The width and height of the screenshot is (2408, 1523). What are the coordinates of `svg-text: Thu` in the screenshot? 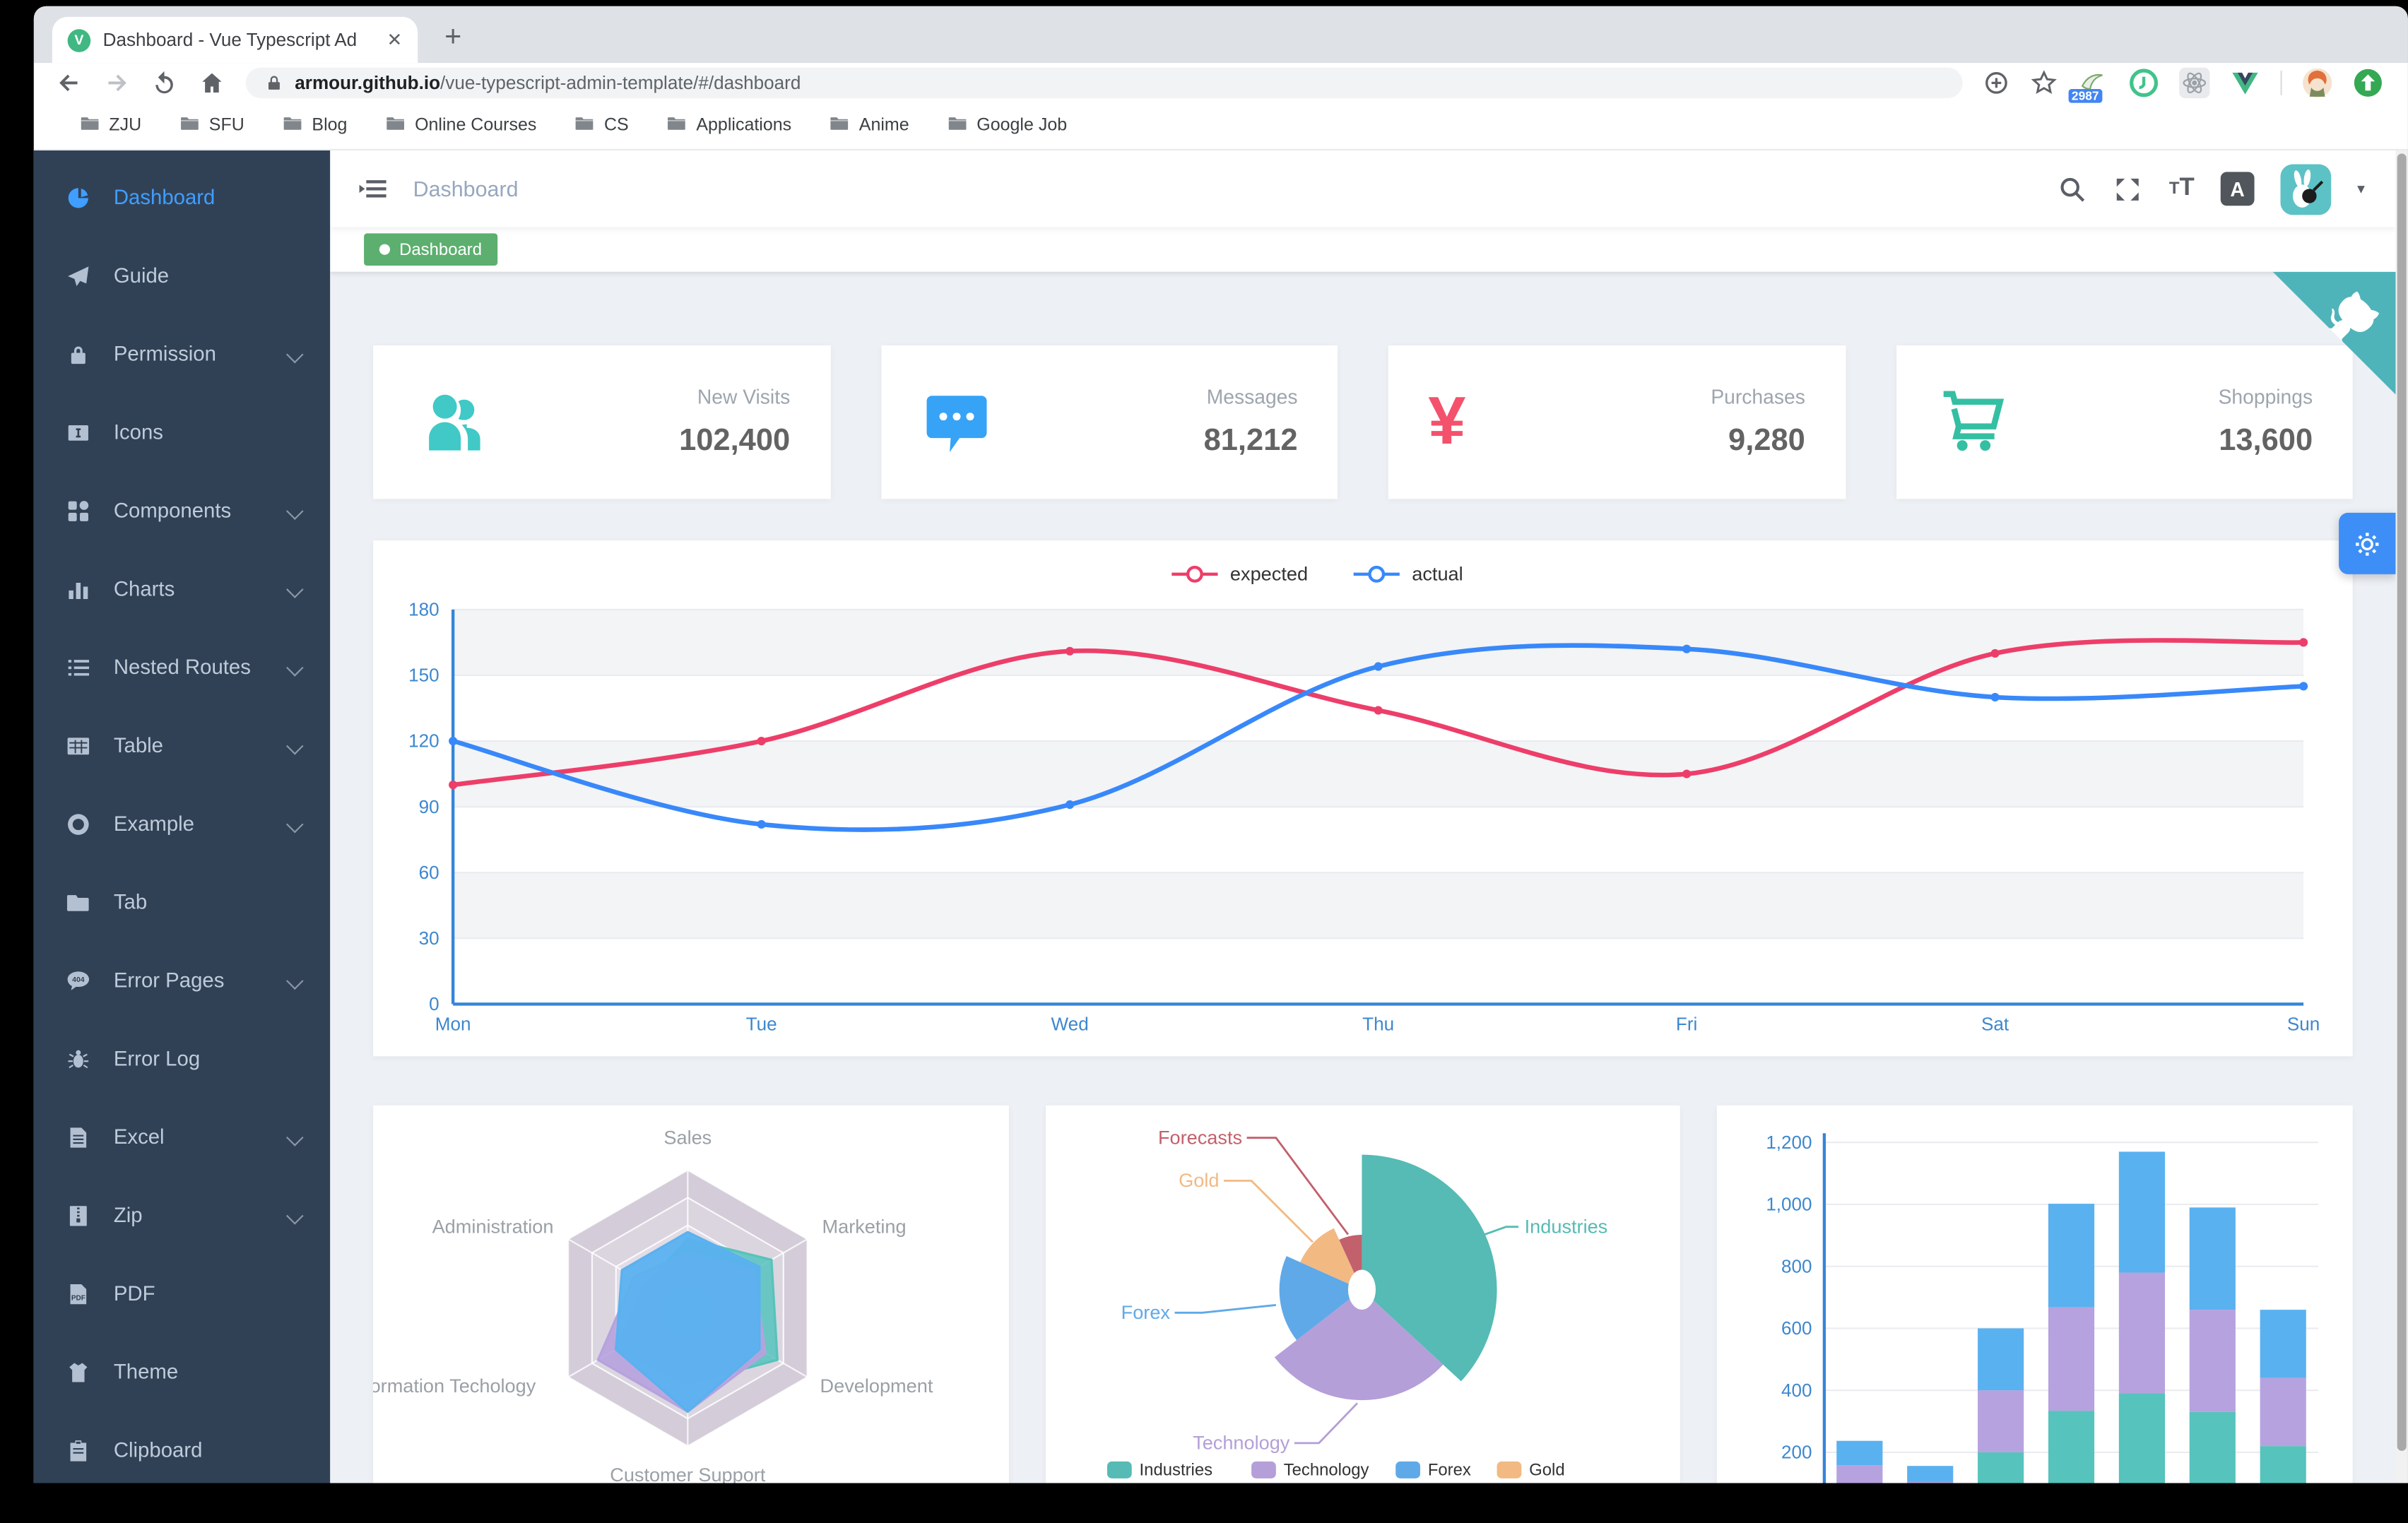 It's located at (1378, 1023).